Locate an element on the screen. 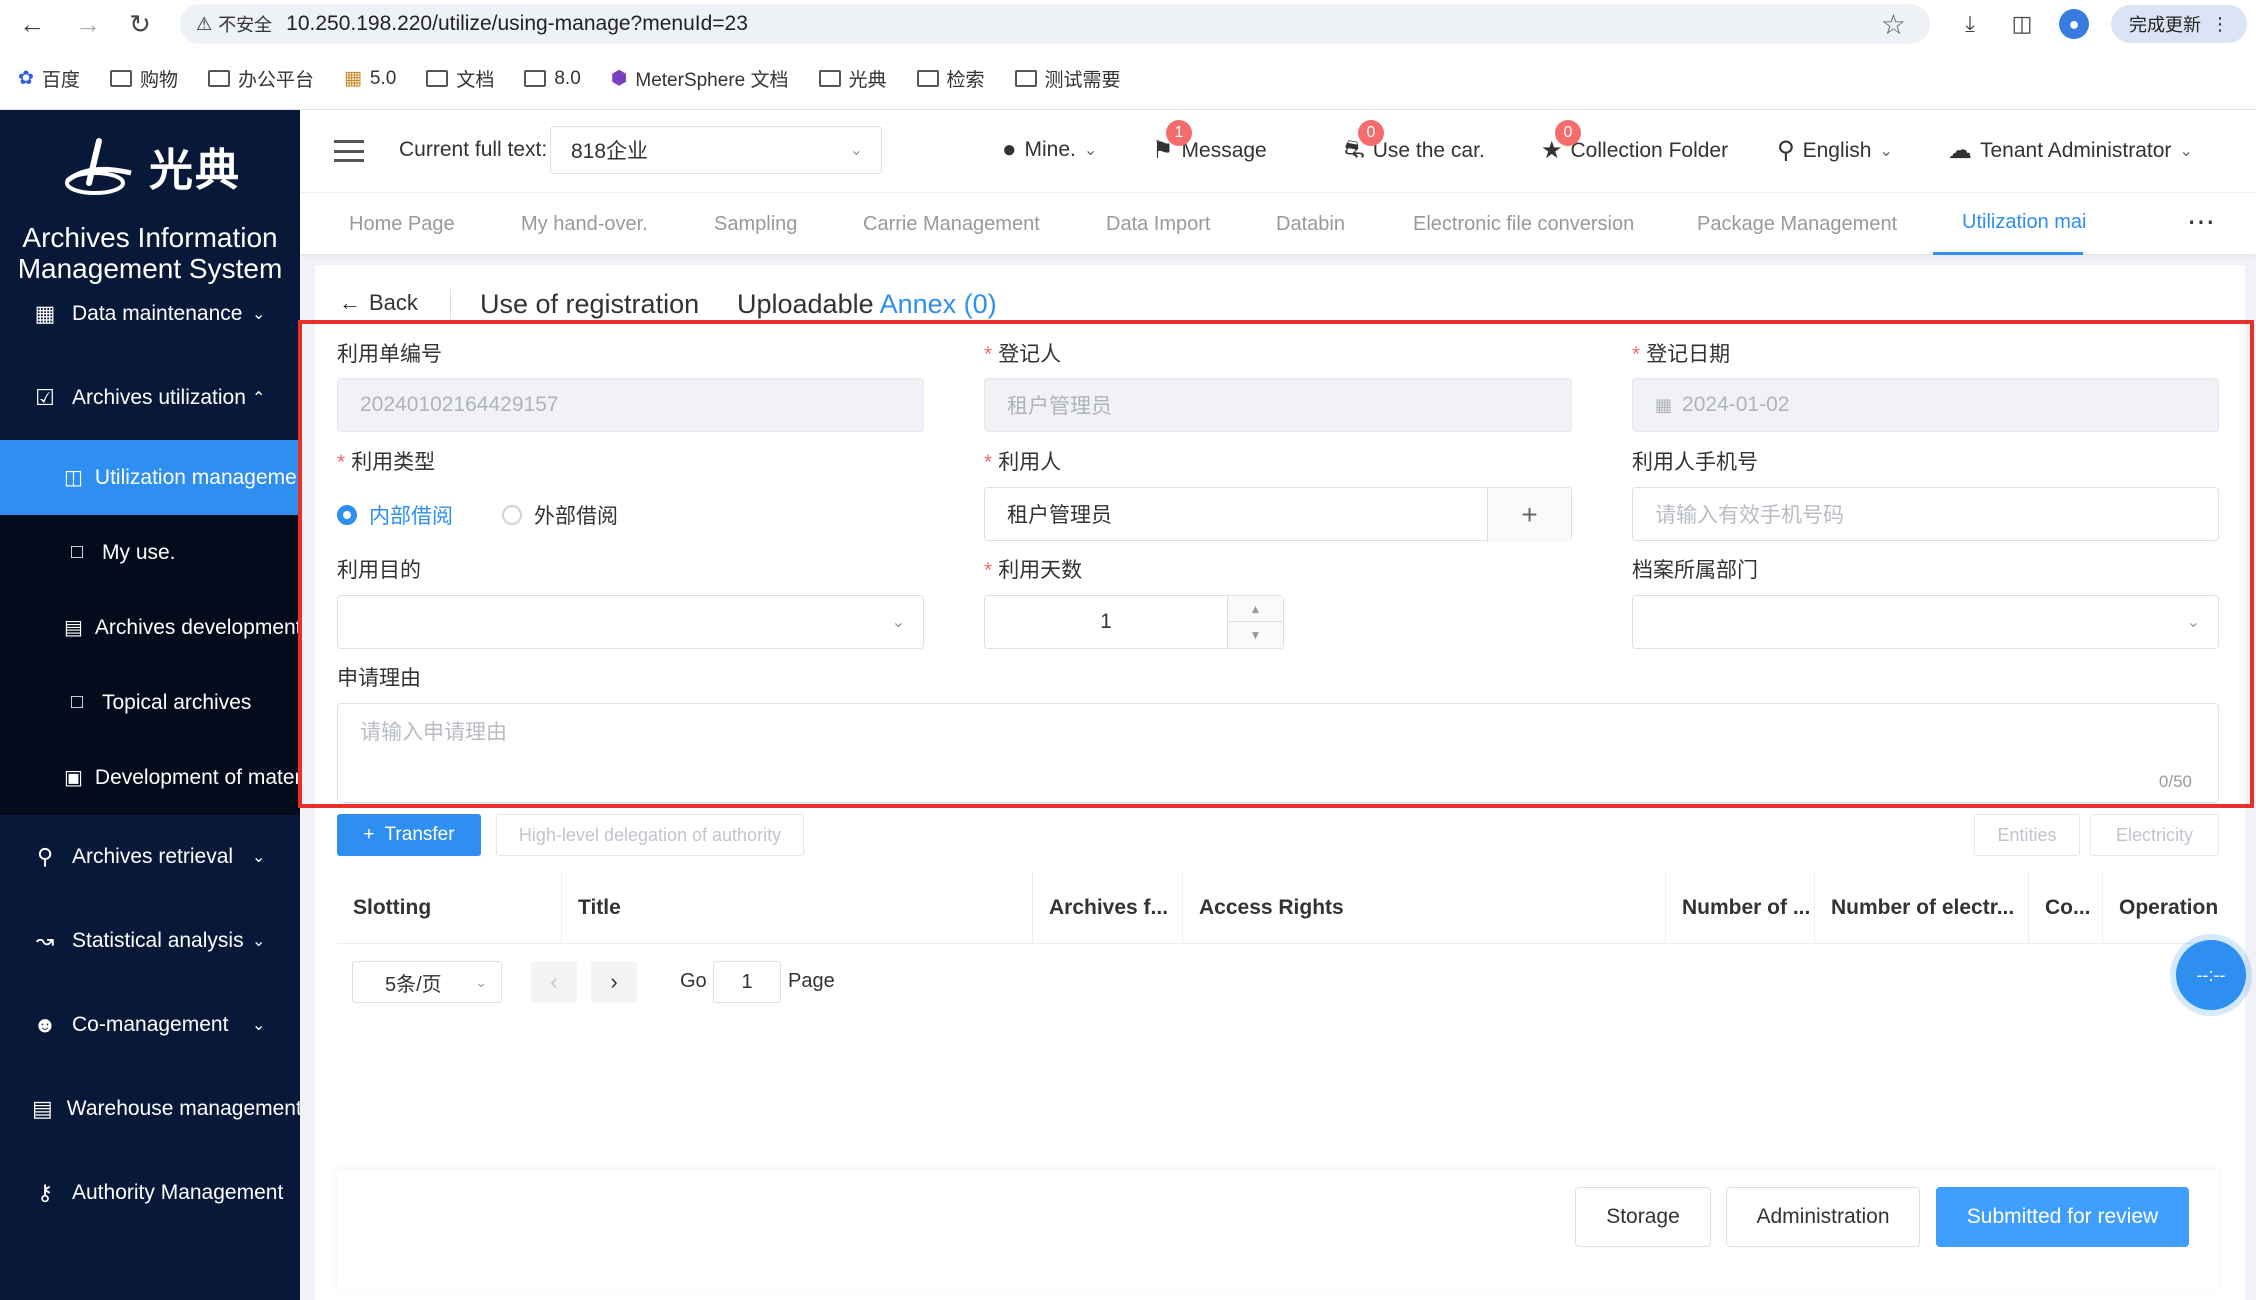 The image size is (2256, 1300). bookmark-guangdian: 光典 is located at coordinates (852, 78).